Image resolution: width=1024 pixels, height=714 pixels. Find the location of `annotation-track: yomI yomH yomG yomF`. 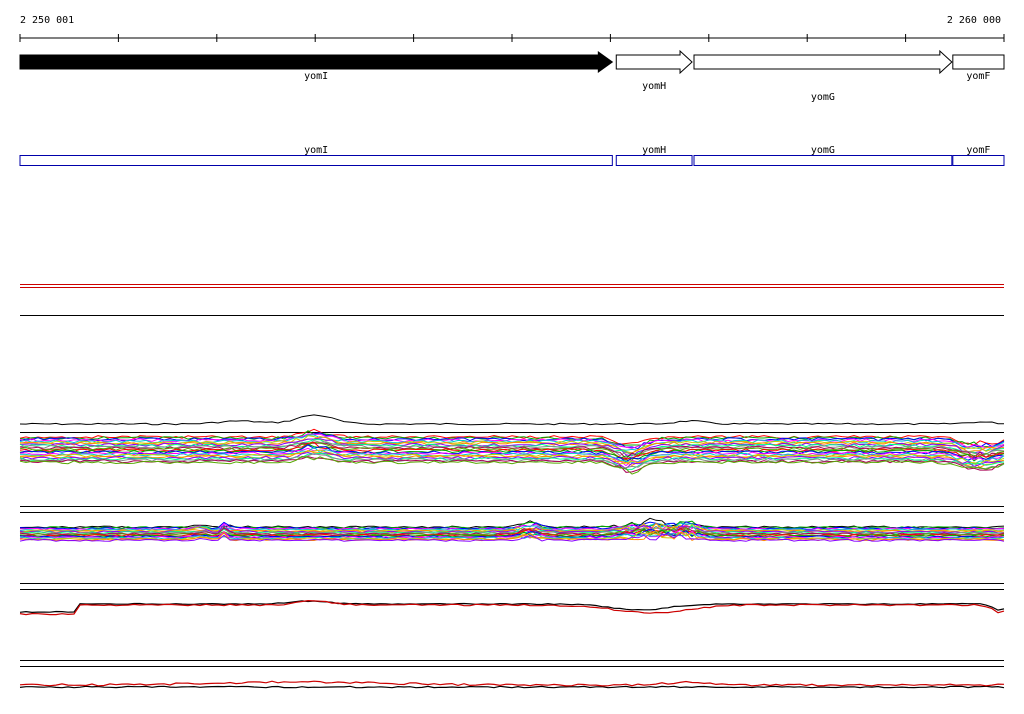

annotation-track: yomI yomH yomG yomF is located at coordinates (512, 155).